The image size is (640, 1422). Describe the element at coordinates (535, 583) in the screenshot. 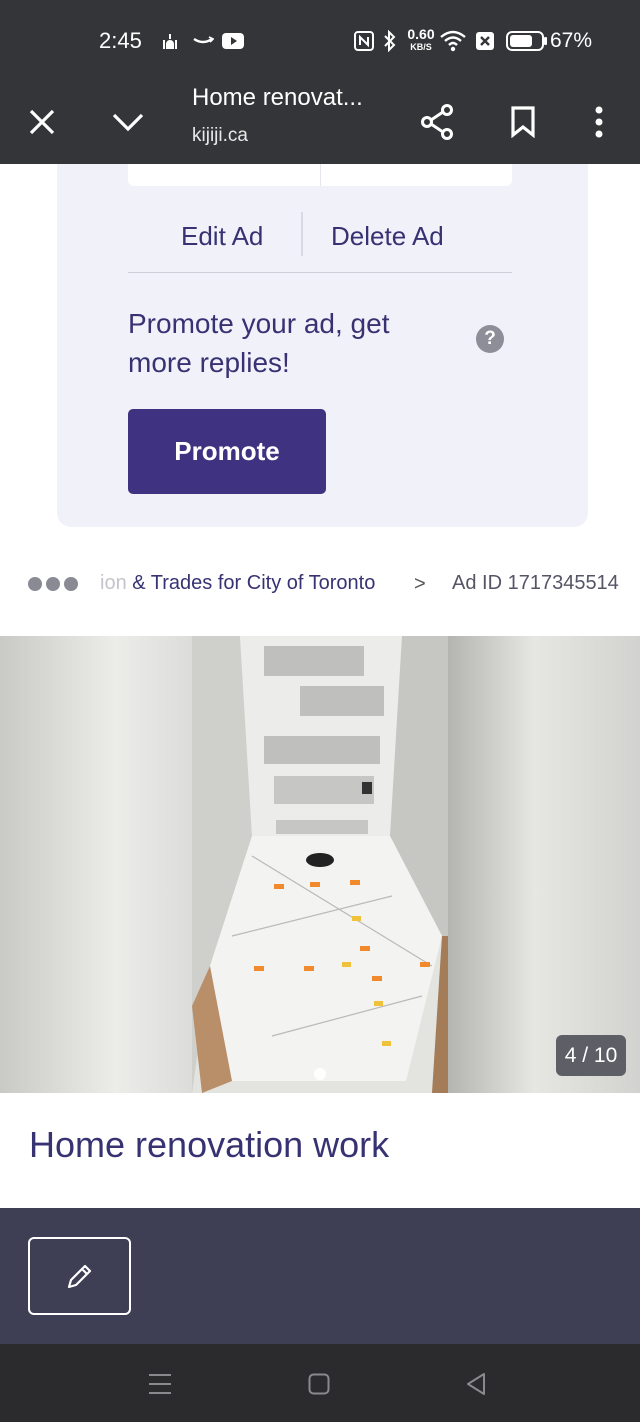

I see `ad-id: Ad ID 1717345514` at that location.